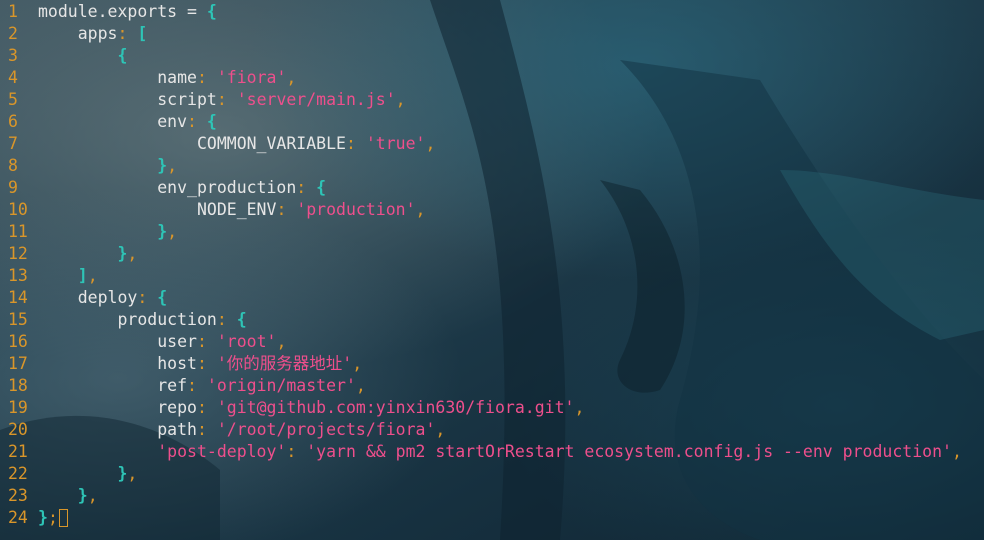 The height and width of the screenshot is (540, 984). I want to click on code-line: 1 module.exports = {, so click(492, 12).